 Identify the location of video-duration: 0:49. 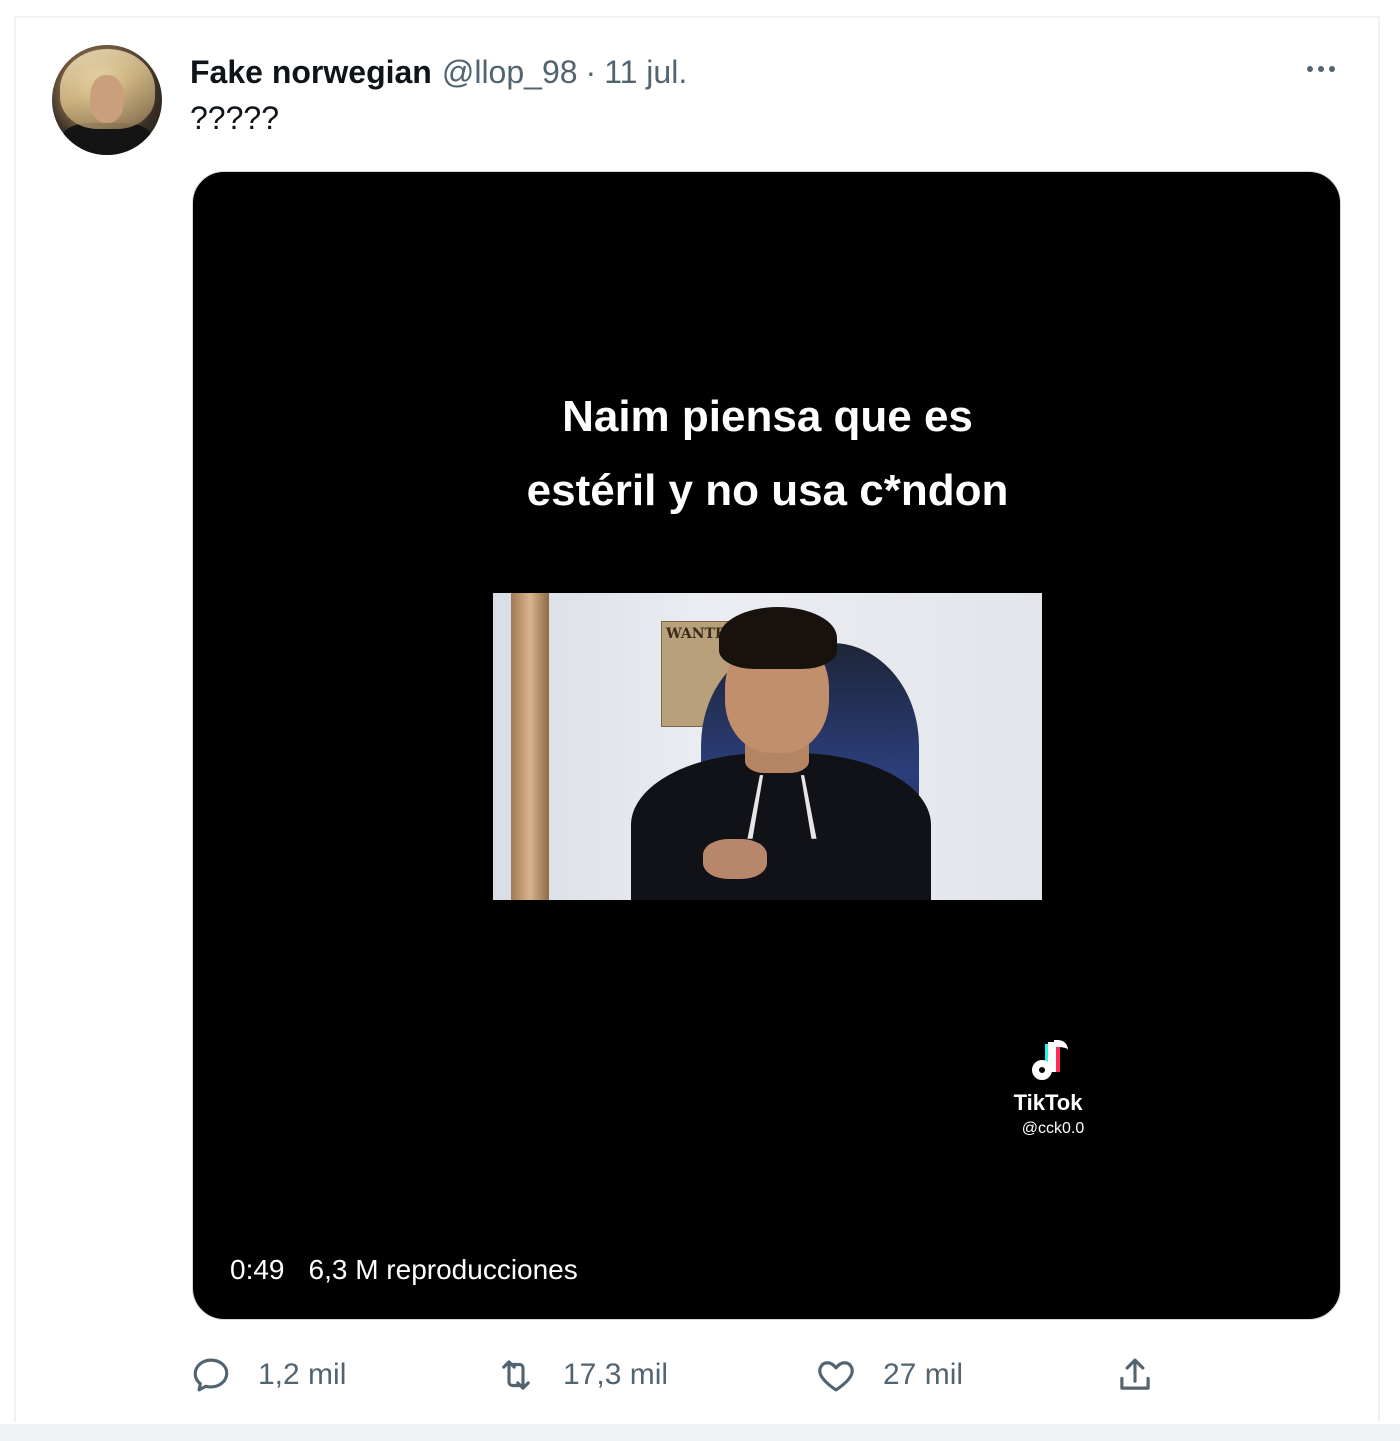
(257, 1269).